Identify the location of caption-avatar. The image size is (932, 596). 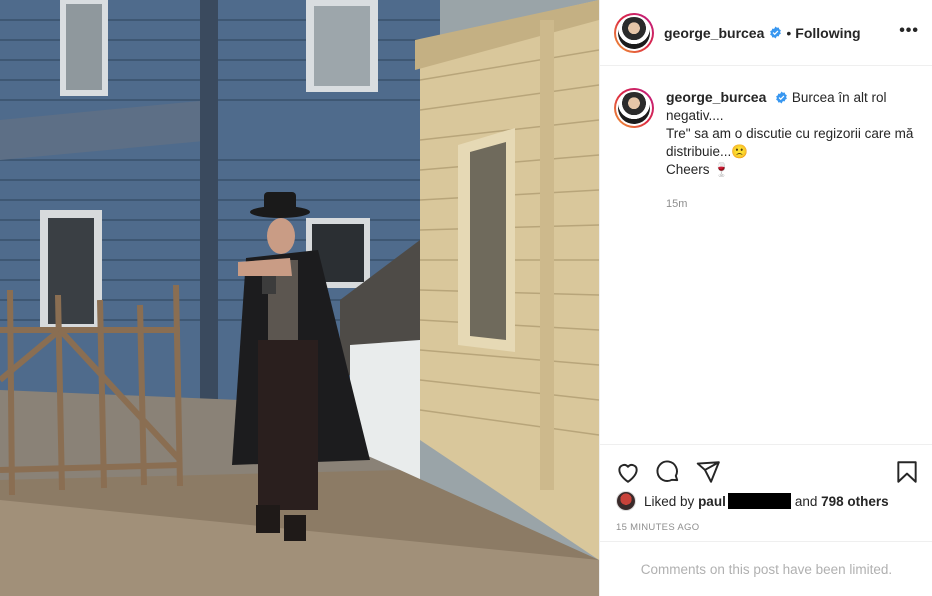
(634, 108).